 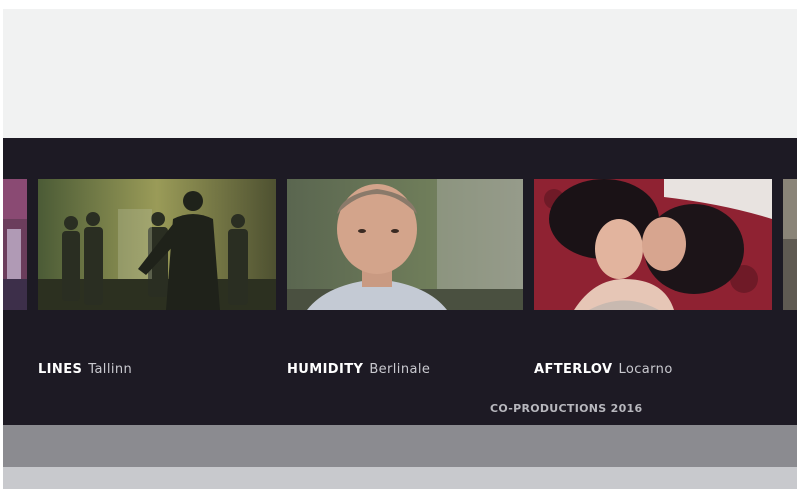 I want to click on film-caption-afterlov: AFTERLOV Locarno, so click(x=603, y=369).